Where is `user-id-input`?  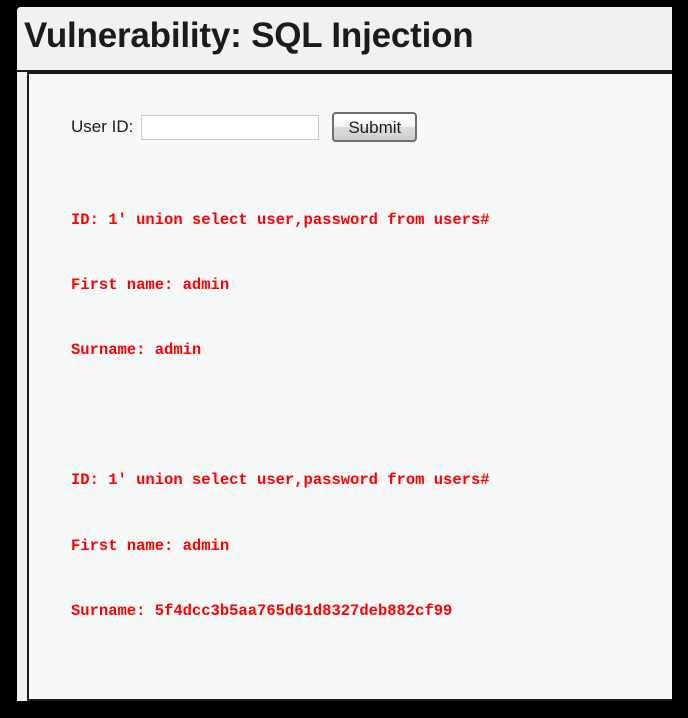 user-id-input is located at coordinates (230, 127).